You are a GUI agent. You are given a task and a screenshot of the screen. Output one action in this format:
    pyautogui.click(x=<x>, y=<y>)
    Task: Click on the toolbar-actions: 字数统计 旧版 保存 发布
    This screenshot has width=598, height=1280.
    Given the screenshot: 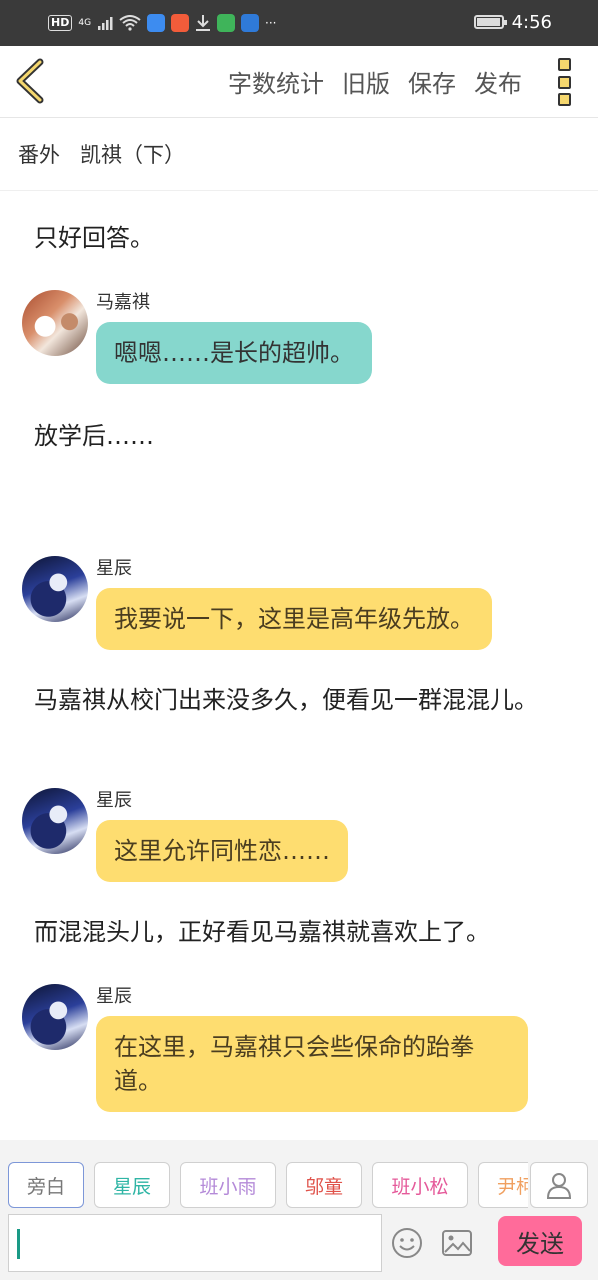 What is the action you would take?
    pyautogui.click(x=375, y=81)
    